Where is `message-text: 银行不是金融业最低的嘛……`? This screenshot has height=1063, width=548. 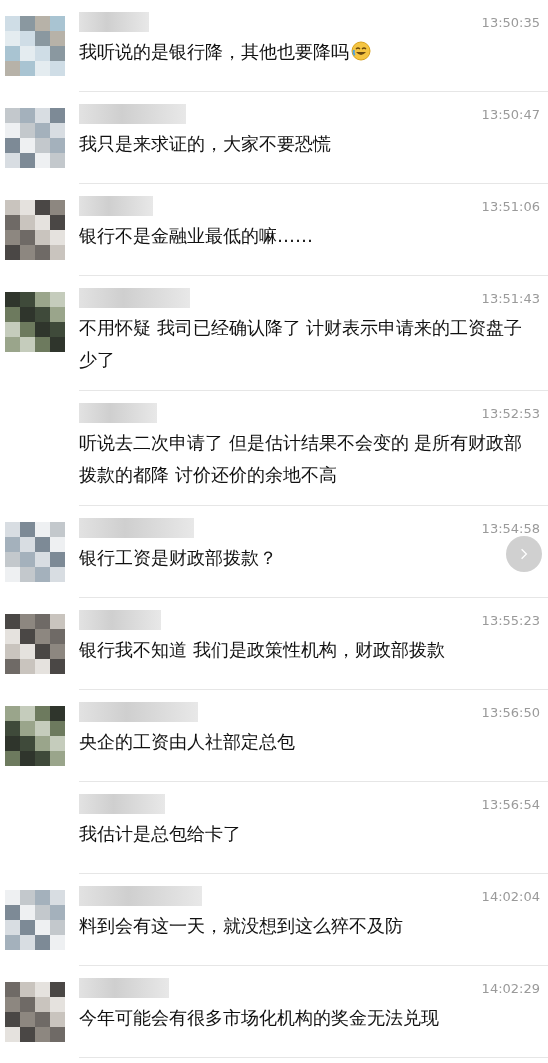
message-text: 银行不是金融业最低的嘛…… is located at coordinates (196, 235).